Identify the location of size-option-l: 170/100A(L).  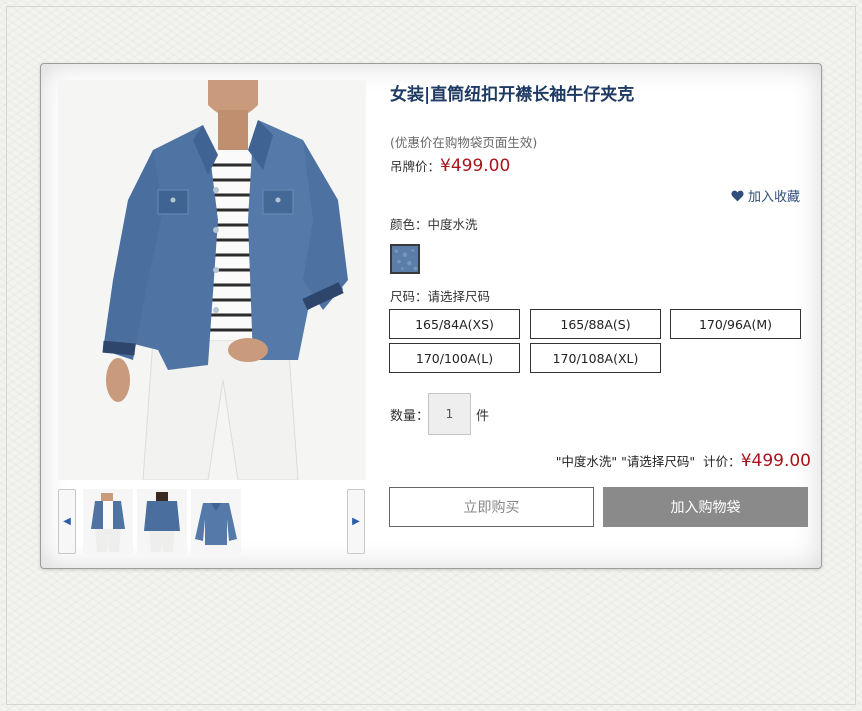
(454, 358).